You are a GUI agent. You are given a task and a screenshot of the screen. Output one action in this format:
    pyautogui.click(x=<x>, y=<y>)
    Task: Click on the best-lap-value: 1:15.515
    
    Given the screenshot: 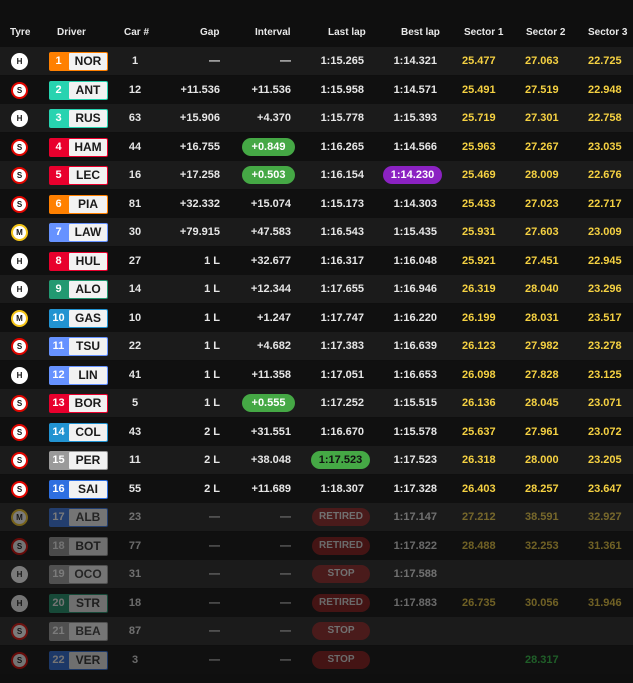 What is the action you would take?
    pyautogui.click(x=415, y=403)
    